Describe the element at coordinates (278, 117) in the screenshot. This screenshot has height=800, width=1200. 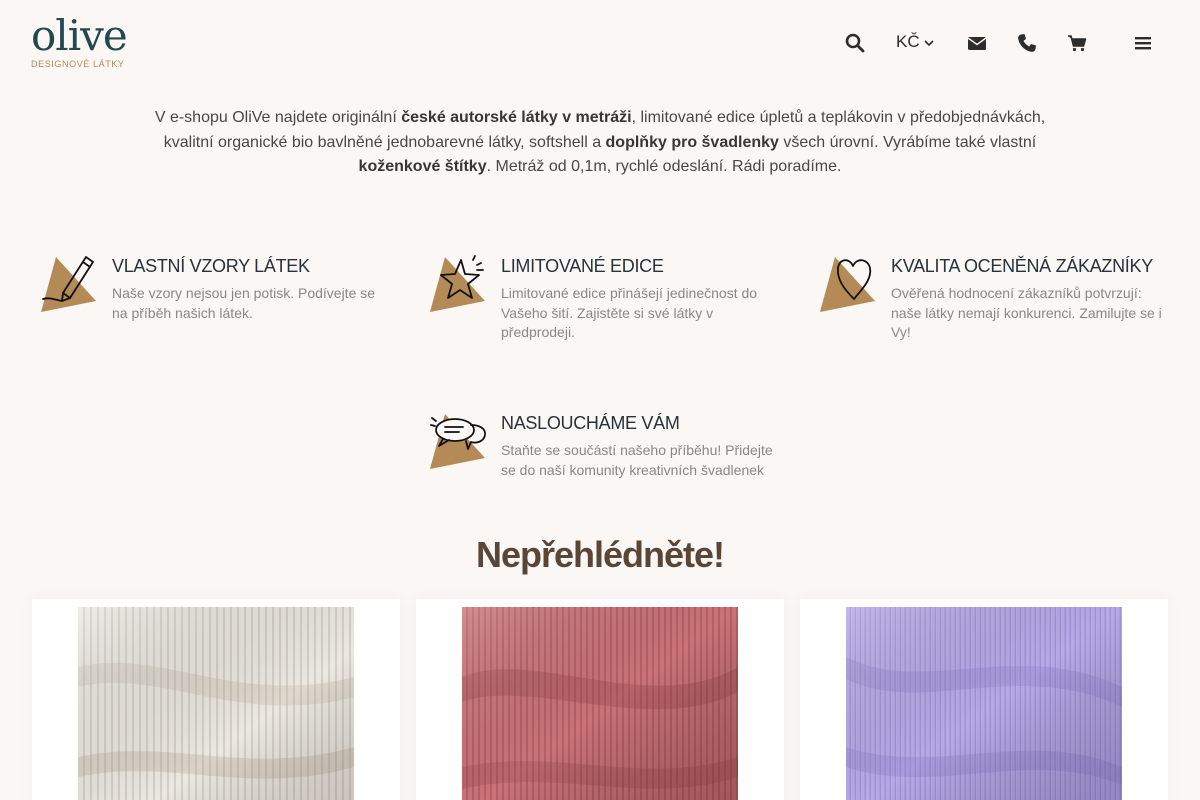
I see `intro-text: V e-shopu OliVe najdete originální` at that location.